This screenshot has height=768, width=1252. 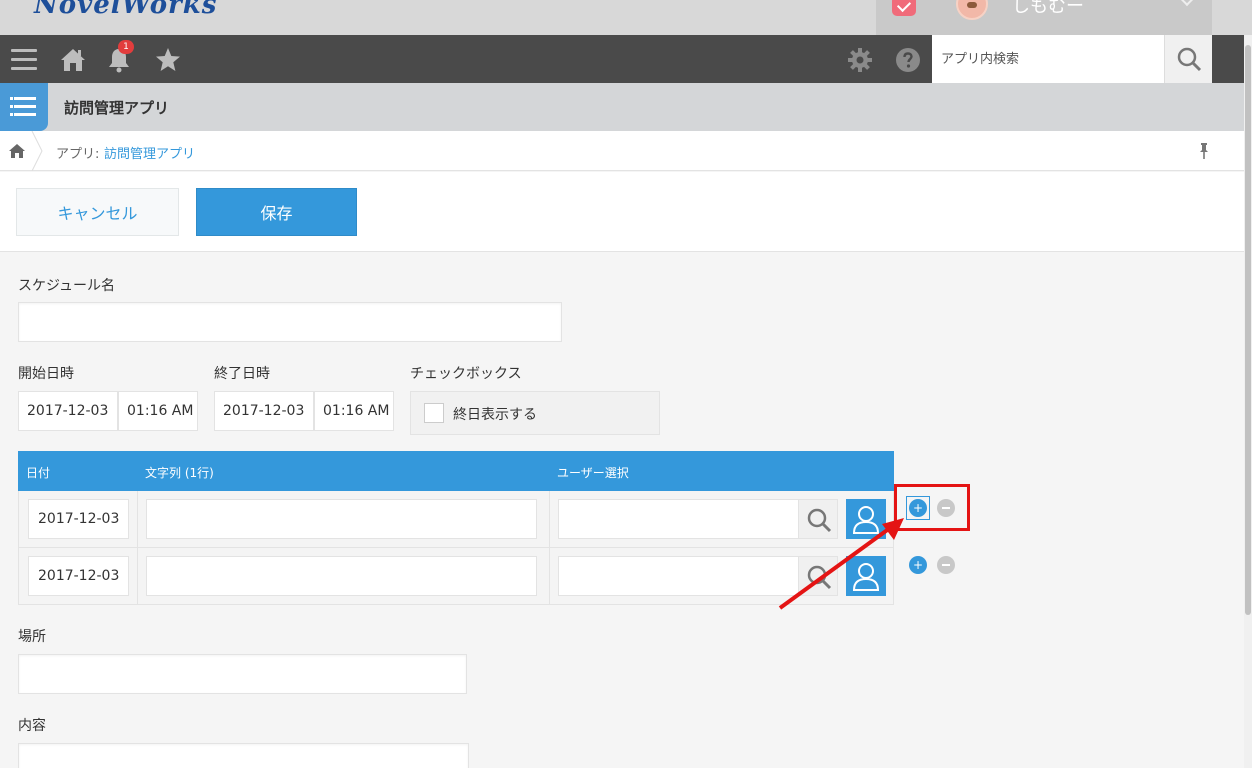 I want to click on start-datetime-label: 開始日時, so click(x=46, y=374).